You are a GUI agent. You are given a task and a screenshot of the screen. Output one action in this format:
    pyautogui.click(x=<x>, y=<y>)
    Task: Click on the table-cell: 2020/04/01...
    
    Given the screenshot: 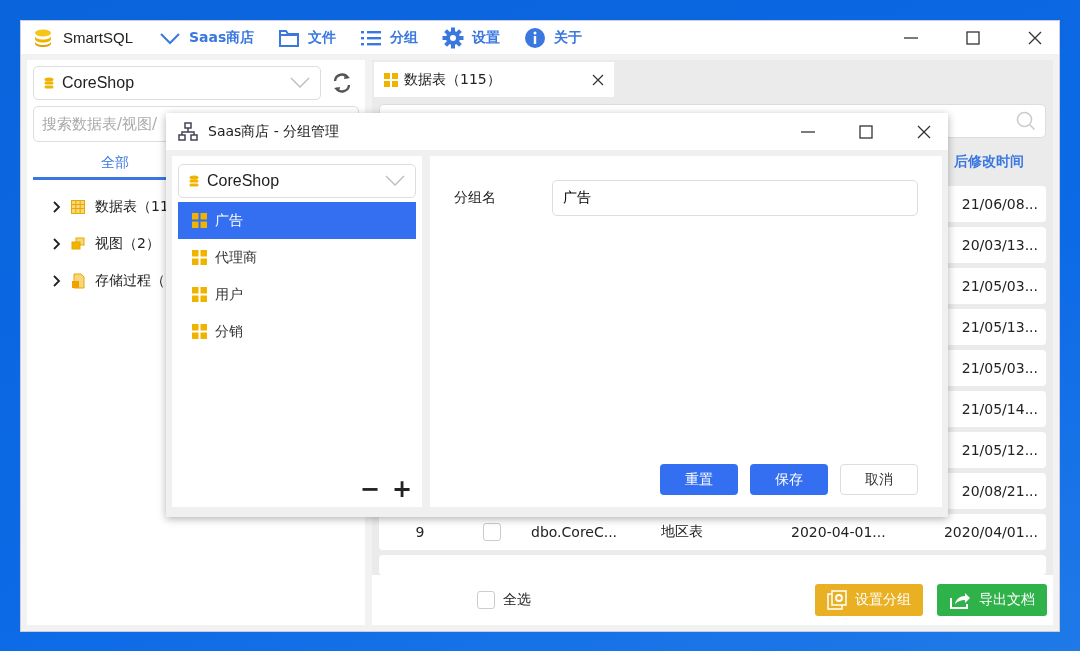 What is the action you would take?
    pyautogui.click(x=990, y=532)
    